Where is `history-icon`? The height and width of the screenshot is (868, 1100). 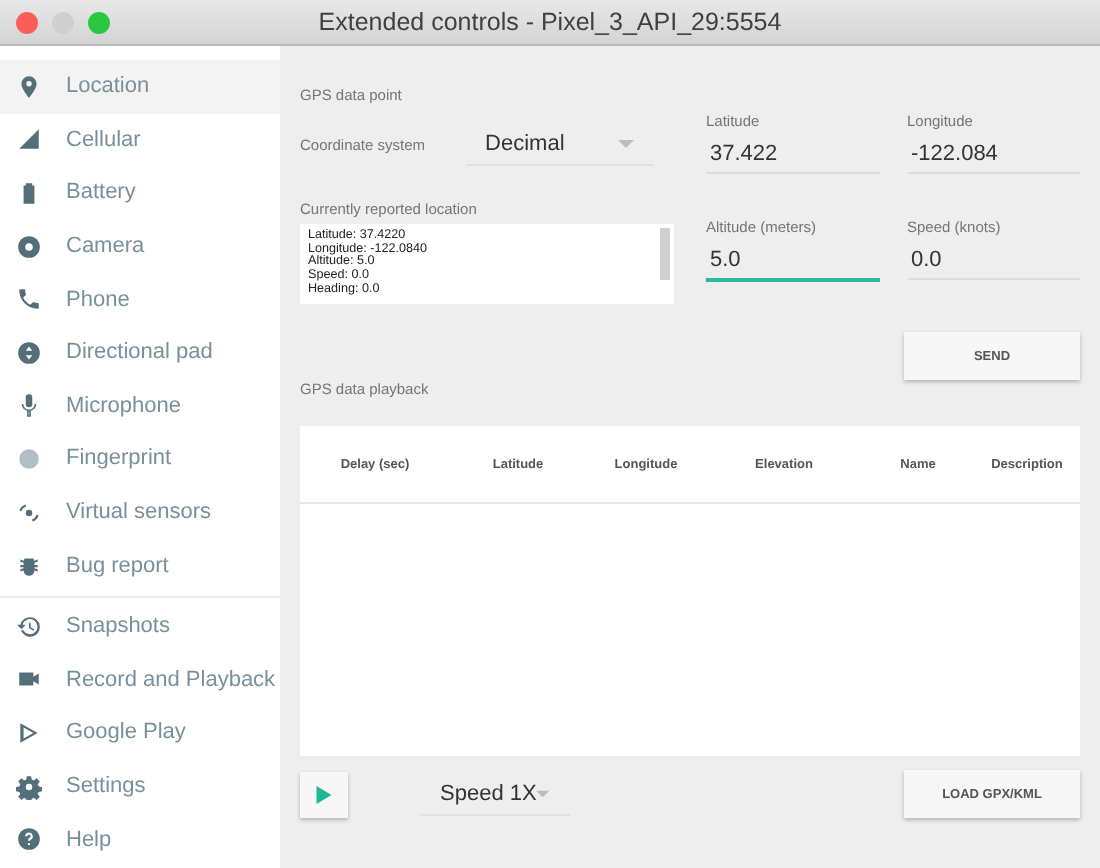 history-icon is located at coordinates (29, 626).